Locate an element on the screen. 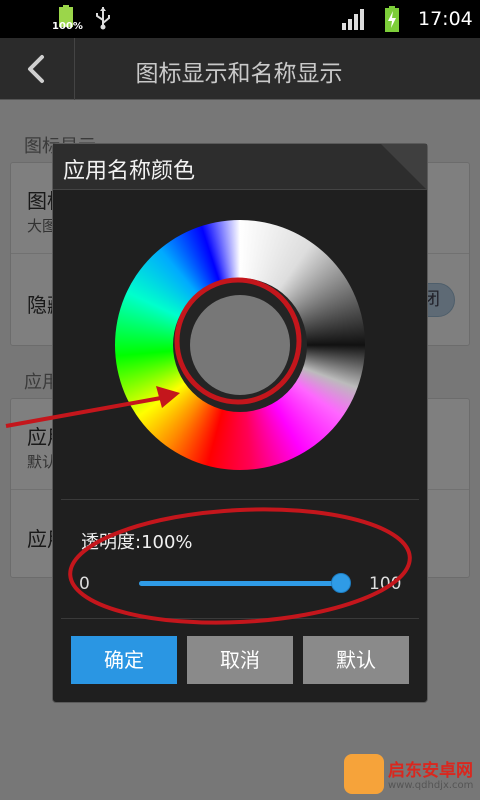 This screenshot has width=480, height=800. watermark-url: www.qdhdjx.com is located at coordinates (431, 785).